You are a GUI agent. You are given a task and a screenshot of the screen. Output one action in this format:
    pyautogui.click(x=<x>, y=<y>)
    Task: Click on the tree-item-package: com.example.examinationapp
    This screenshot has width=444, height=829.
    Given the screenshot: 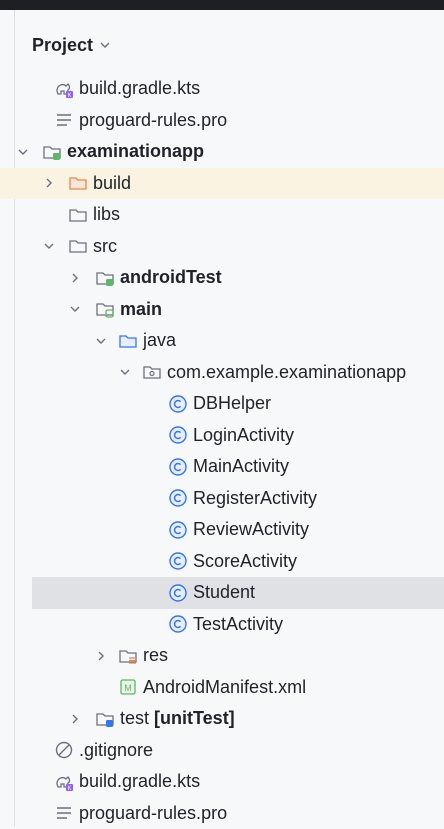 What is the action you would take?
    pyautogui.click(x=222, y=373)
    